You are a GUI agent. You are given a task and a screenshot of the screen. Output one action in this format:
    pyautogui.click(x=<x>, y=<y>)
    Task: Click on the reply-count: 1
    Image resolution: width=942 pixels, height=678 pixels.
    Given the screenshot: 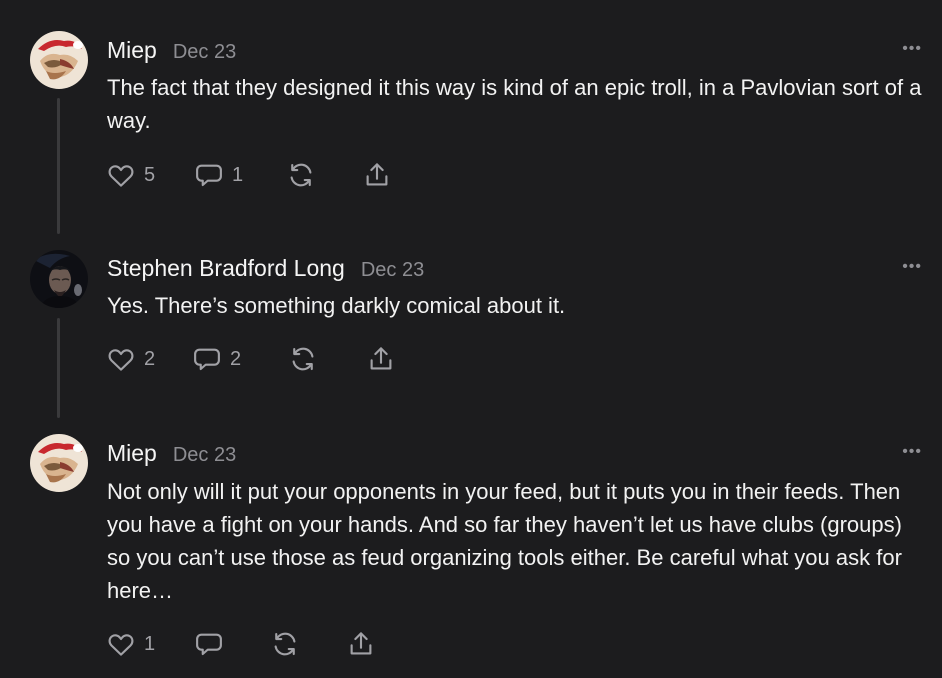 What is the action you would take?
    pyautogui.click(x=238, y=174)
    